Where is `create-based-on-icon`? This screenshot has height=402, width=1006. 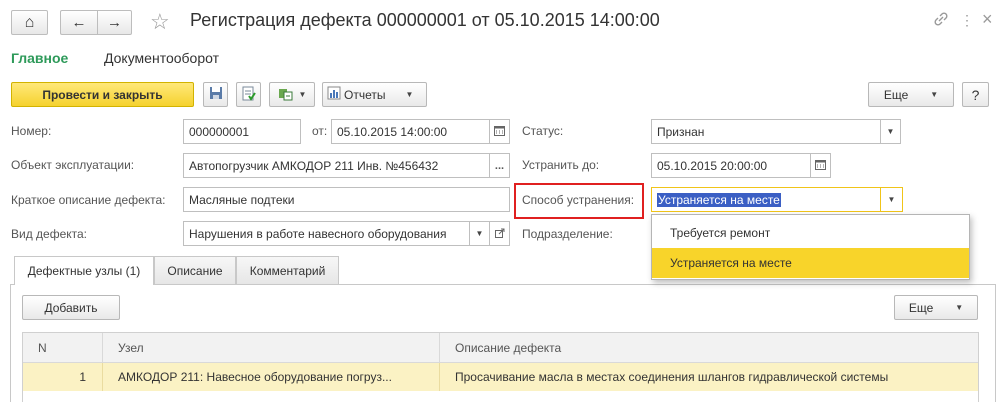 create-based-on-icon is located at coordinates (286, 95).